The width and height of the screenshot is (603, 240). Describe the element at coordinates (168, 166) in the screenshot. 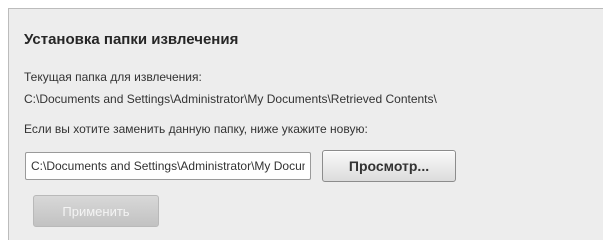

I see `new-folder-input` at that location.